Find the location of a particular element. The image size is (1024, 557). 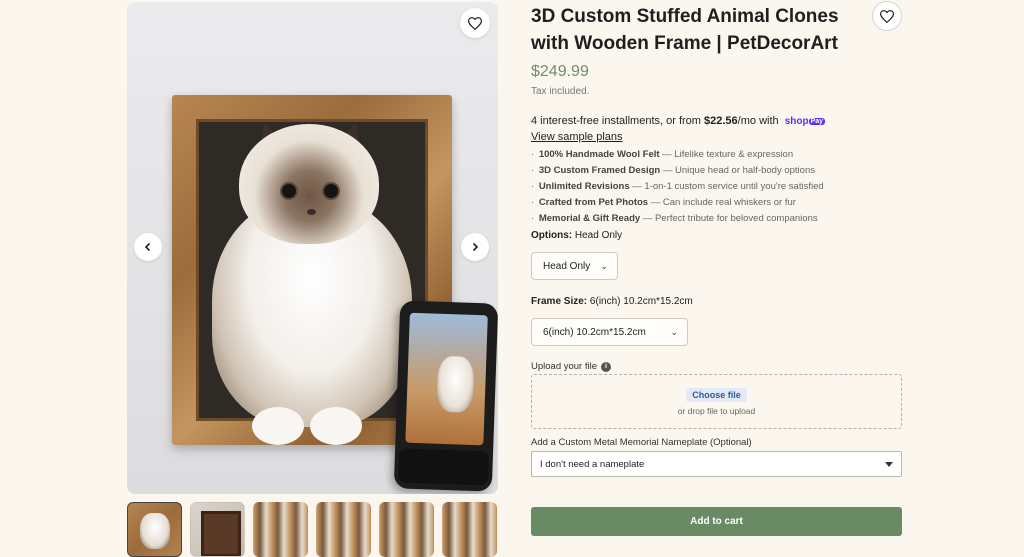

gallery-next-icon is located at coordinates (475, 247).